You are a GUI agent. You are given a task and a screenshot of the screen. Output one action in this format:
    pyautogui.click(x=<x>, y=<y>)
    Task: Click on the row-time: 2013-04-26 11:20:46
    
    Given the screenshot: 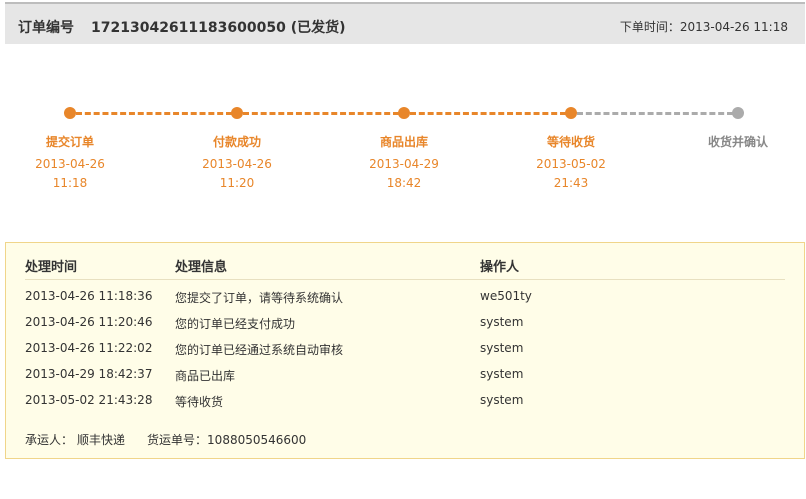 What is the action you would take?
    pyautogui.click(x=89, y=322)
    